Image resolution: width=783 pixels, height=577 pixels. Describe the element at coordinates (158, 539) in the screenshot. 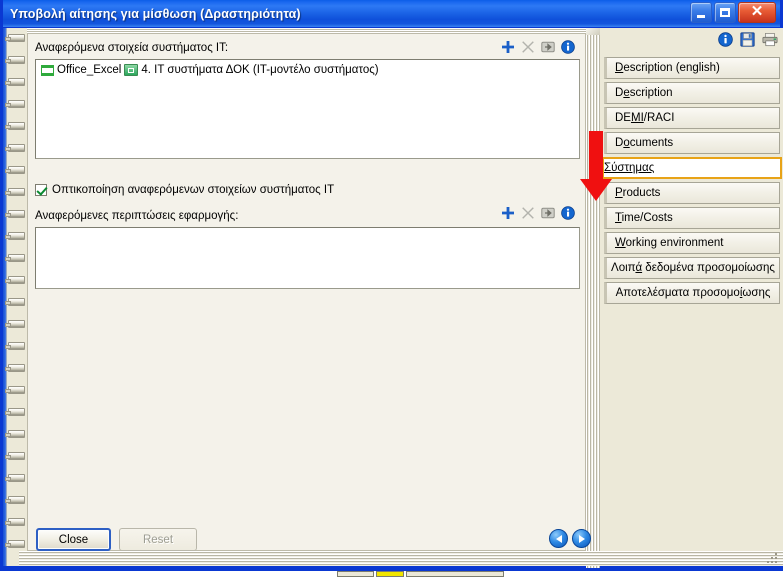

I see `reset-button: Reset` at that location.